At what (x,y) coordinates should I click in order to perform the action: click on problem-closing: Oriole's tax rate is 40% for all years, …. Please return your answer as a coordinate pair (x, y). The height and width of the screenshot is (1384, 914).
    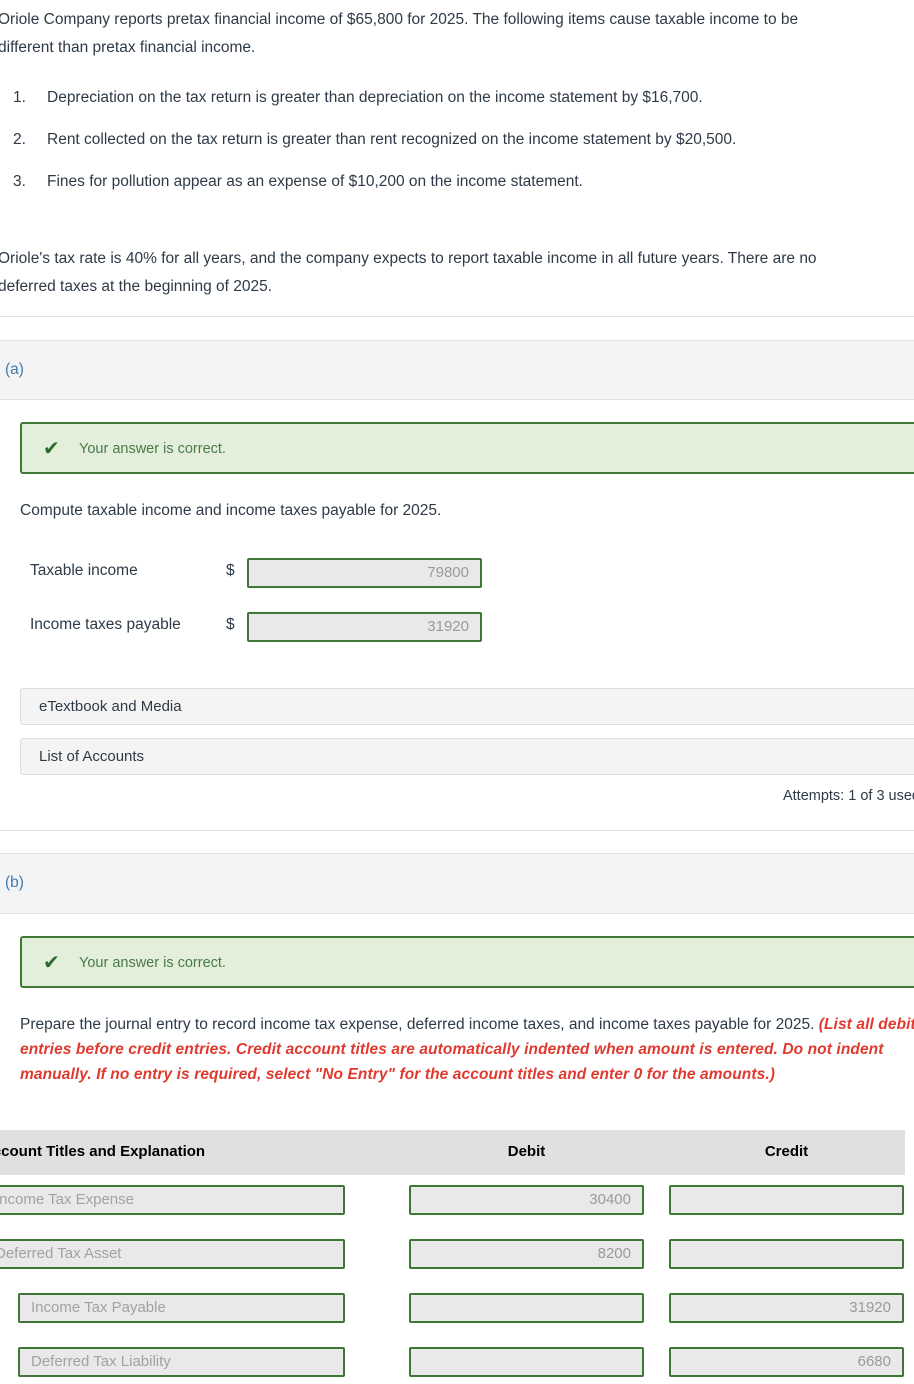
    Looking at the image, I should click on (457, 273).